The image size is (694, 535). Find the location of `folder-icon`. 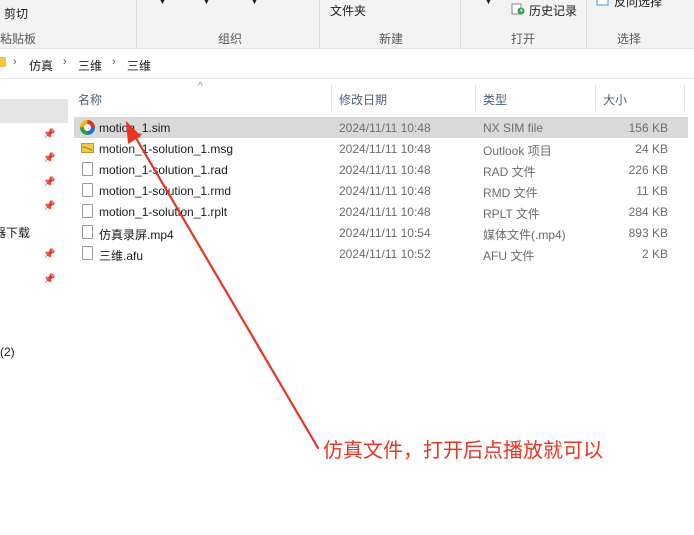

folder-icon is located at coordinates (3, 62).